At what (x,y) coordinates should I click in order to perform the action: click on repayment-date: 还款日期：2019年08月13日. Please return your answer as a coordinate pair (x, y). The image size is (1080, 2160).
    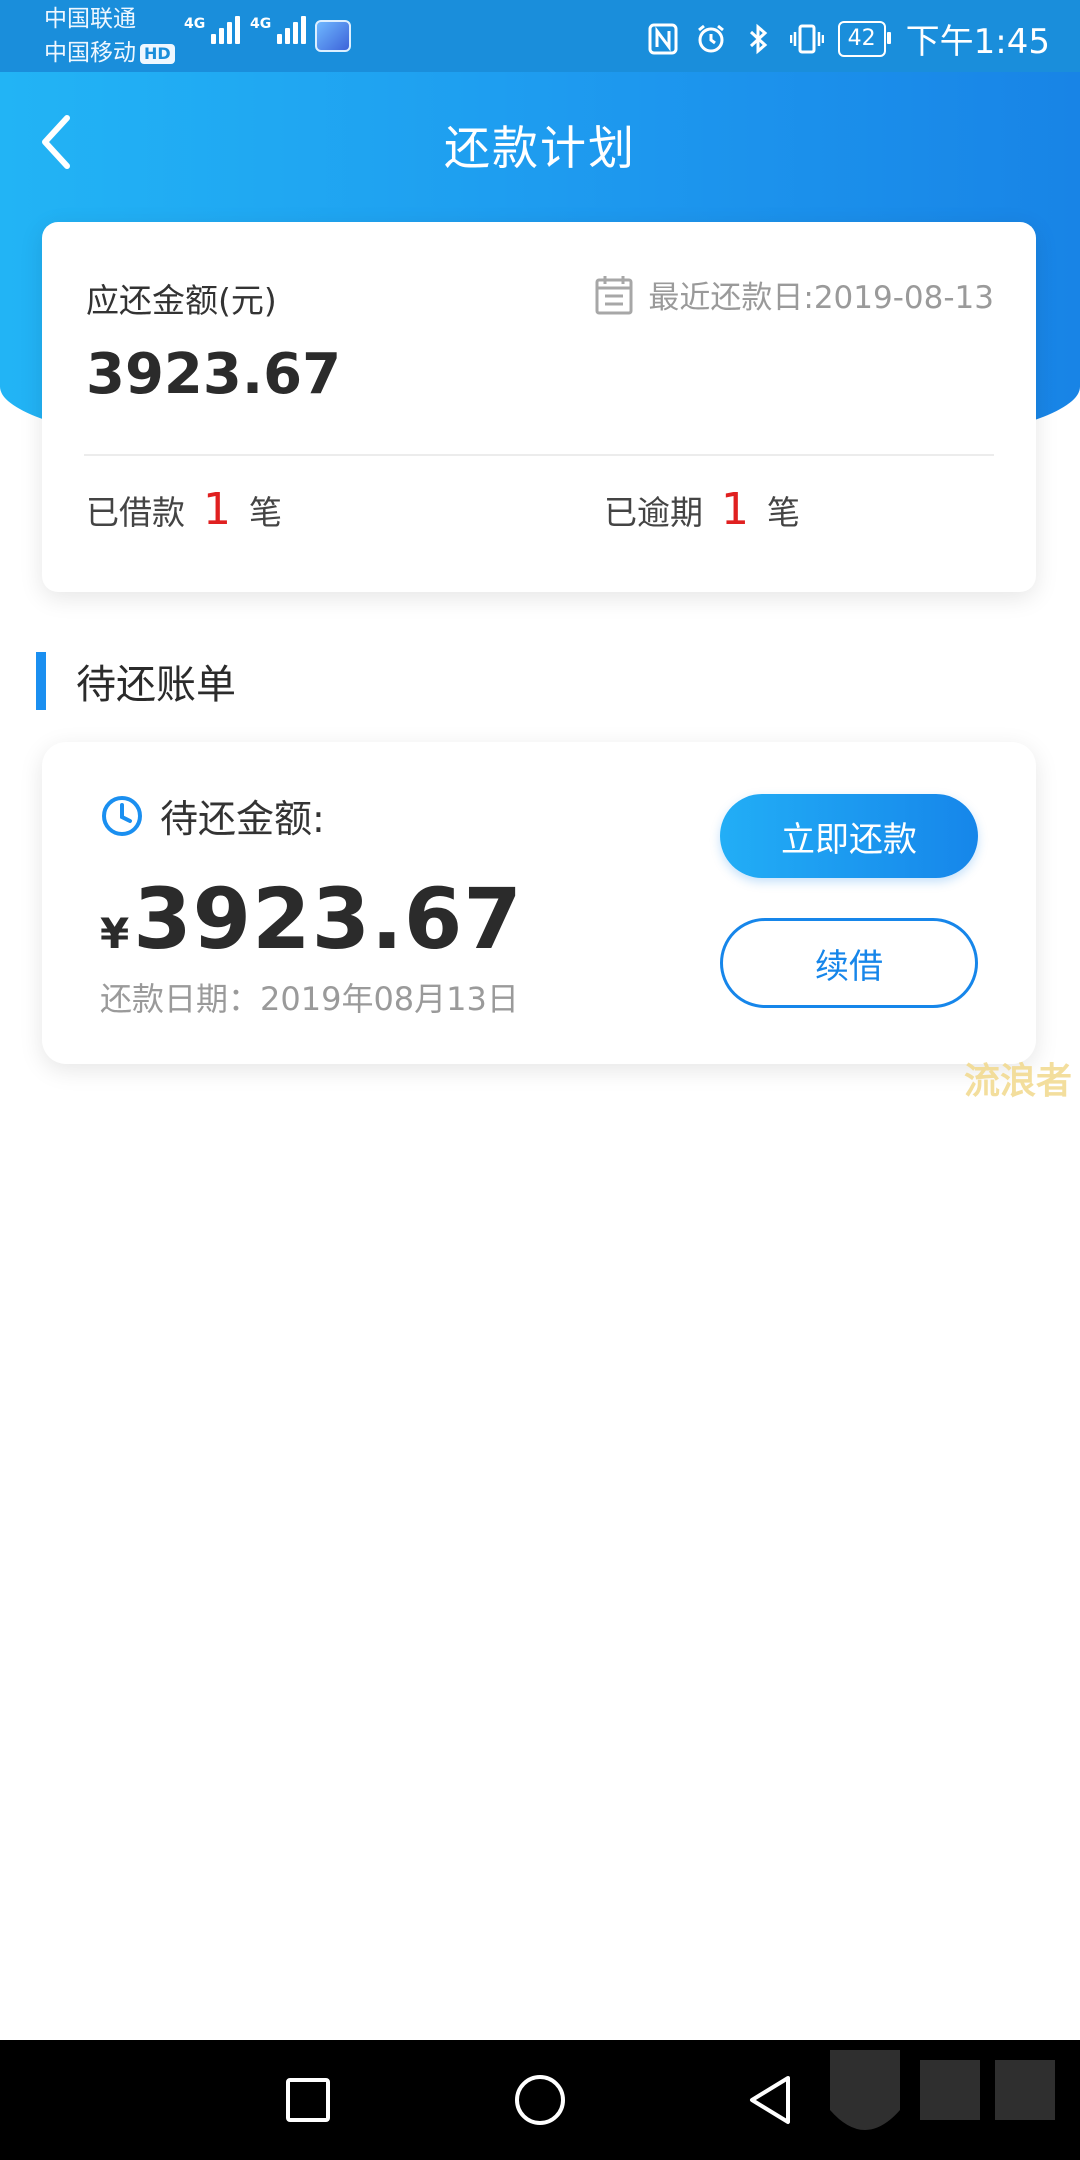
    Looking at the image, I should click on (309, 999).